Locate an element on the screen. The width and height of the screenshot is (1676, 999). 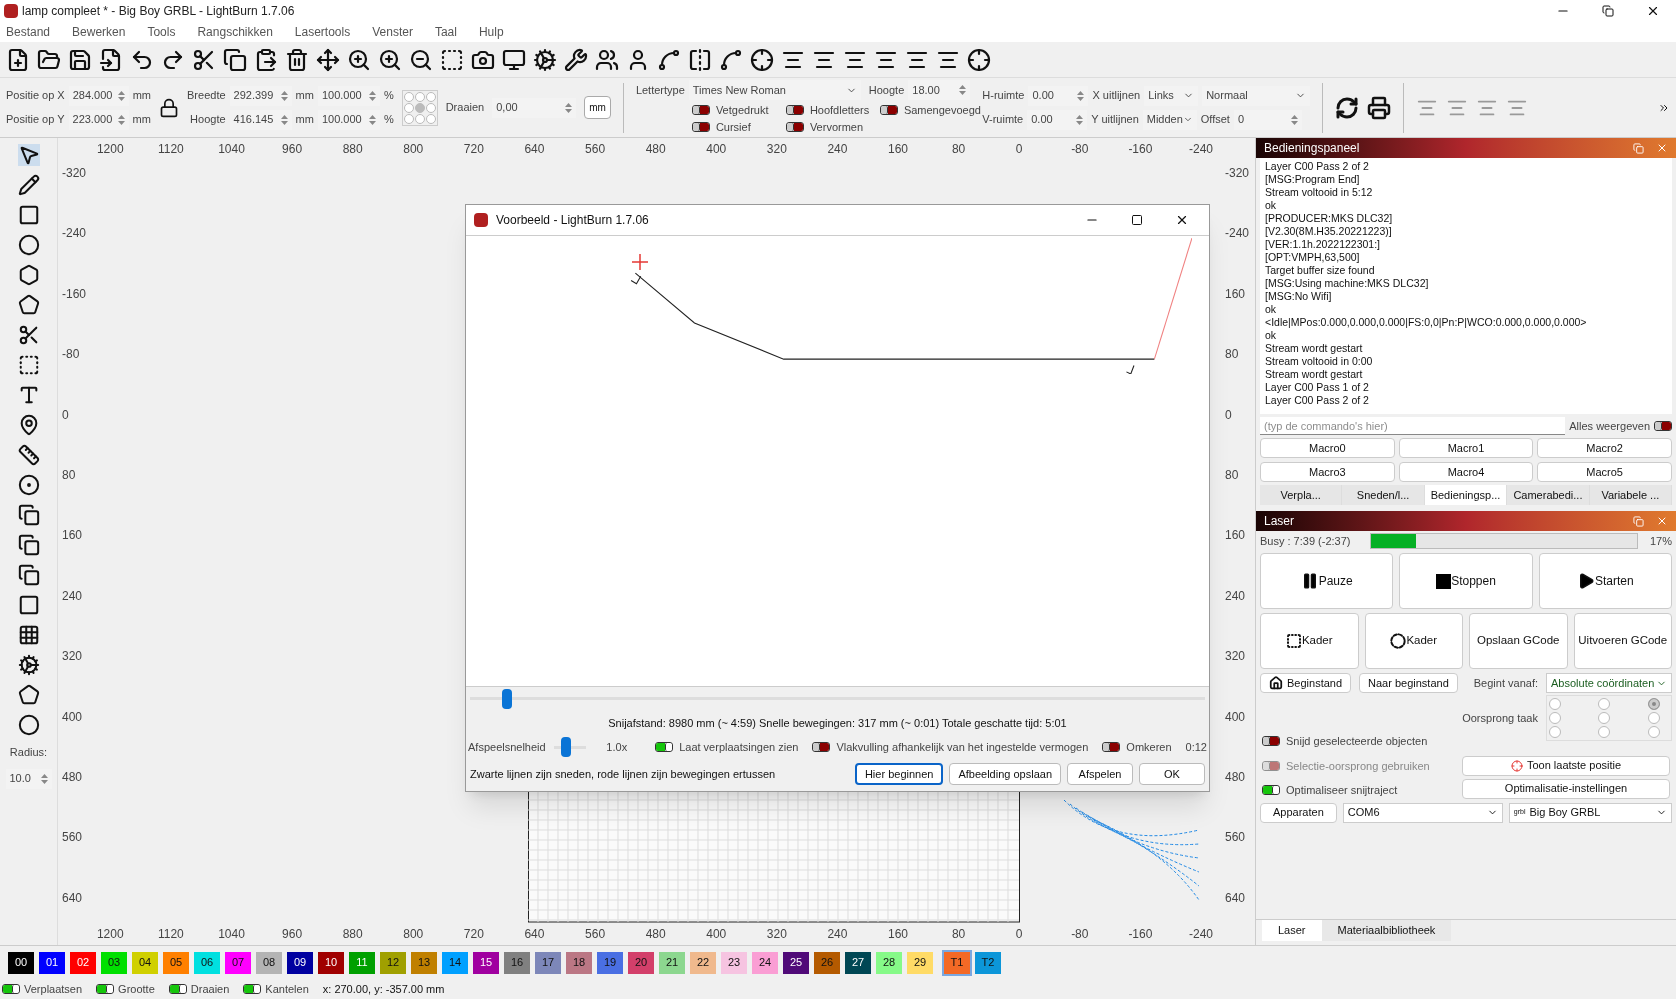
layer-swatch: 02 is located at coordinates (83, 962).